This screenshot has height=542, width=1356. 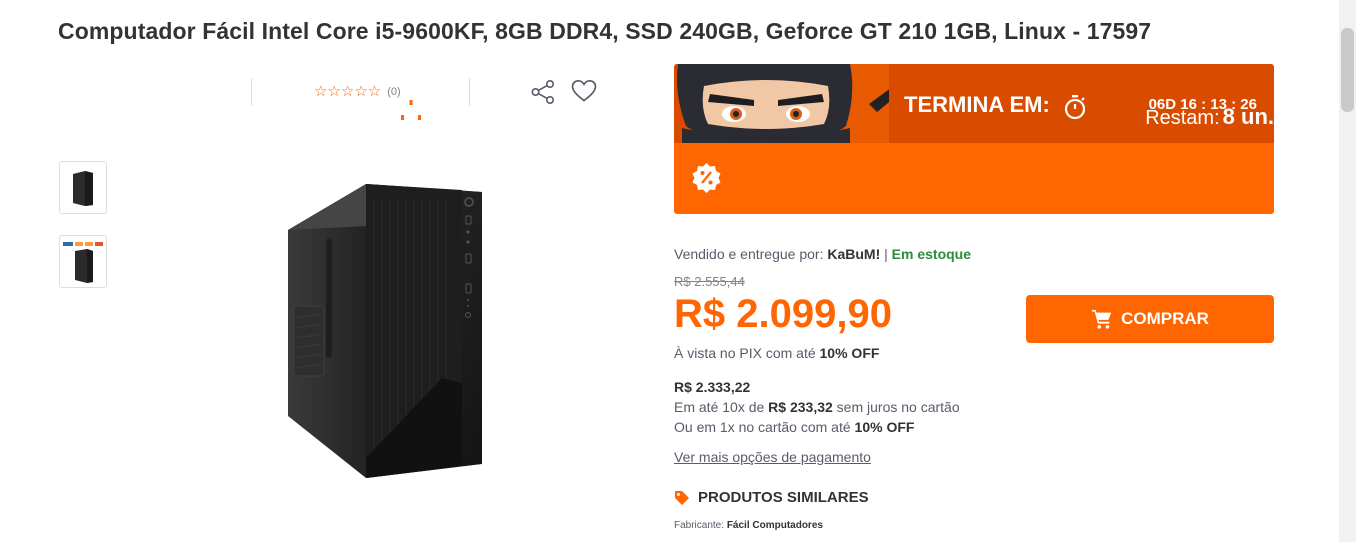 What do you see at coordinates (1182, 118) in the screenshot?
I see `stock-label: Restam:` at bounding box center [1182, 118].